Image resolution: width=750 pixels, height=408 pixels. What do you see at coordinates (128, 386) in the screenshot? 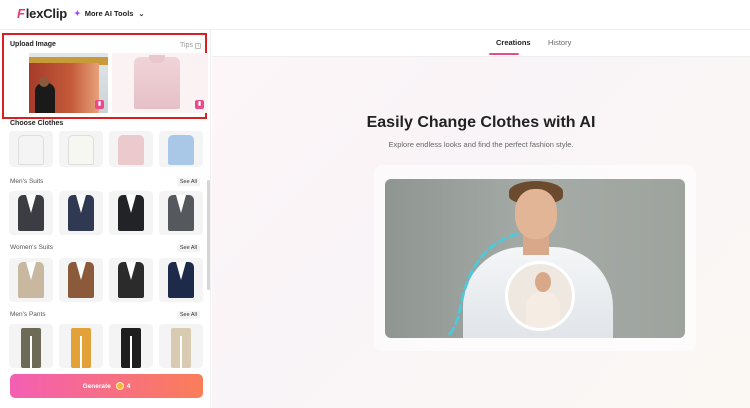
I see `credit-cost: 4` at bounding box center [128, 386].